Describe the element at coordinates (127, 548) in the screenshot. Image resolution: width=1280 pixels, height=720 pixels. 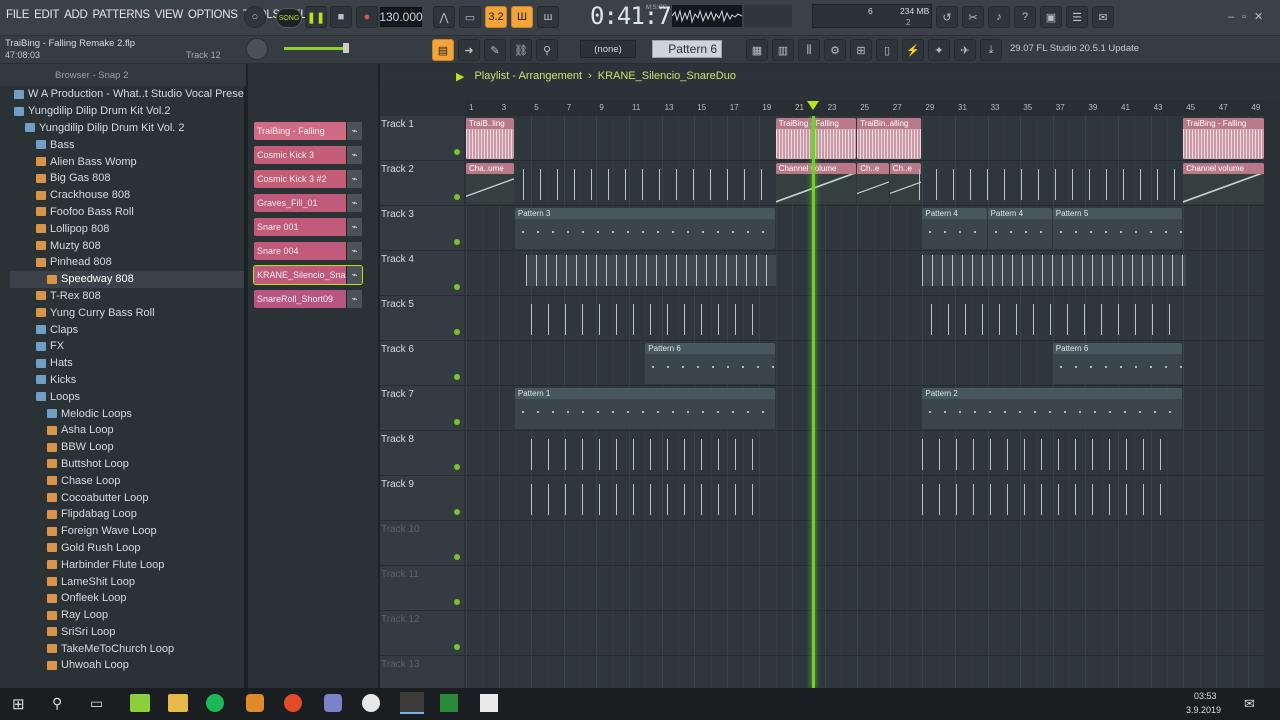
I see `browser-file: Gold Rush Loop` at that location.